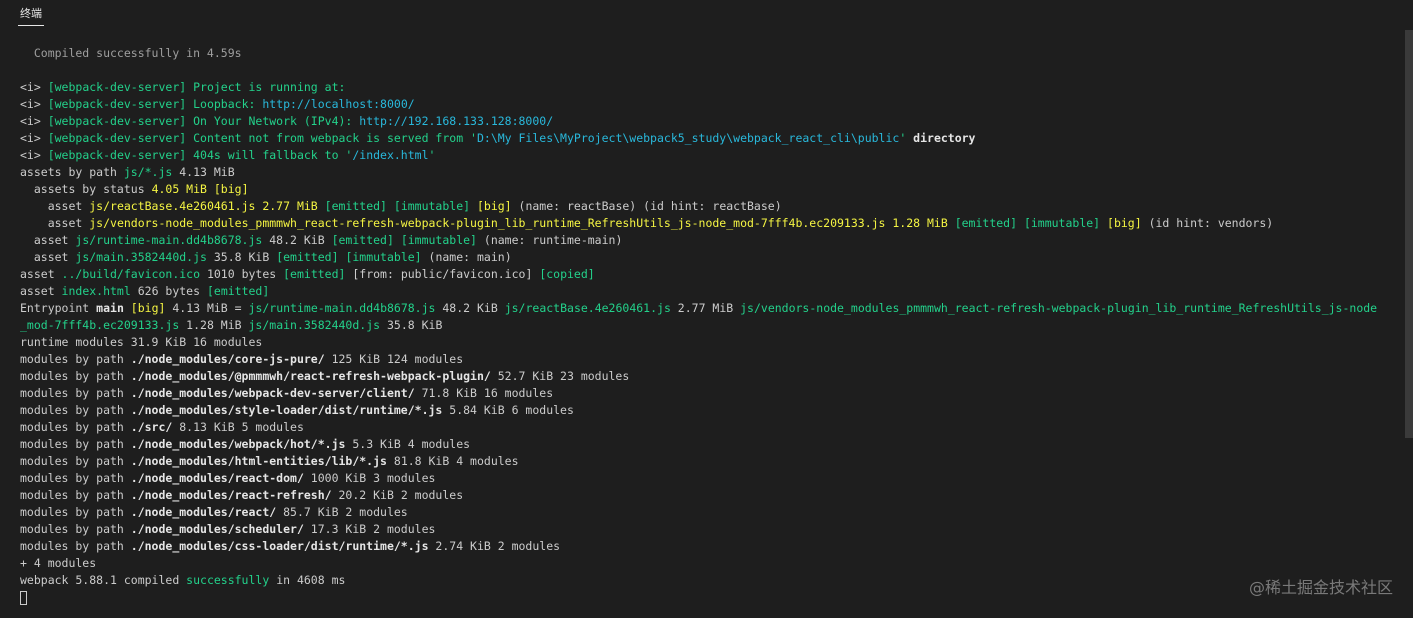  What do you see at coordinates (214, 325) in the screenshot?
I see `terminal-text-segment: 1.28 MiB` at bounding box center [214, 325].